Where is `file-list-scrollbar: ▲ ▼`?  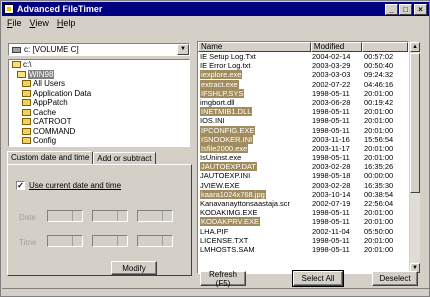
file-list-scrollbar: ▲ ▼ is located at coordinates (415, 157).